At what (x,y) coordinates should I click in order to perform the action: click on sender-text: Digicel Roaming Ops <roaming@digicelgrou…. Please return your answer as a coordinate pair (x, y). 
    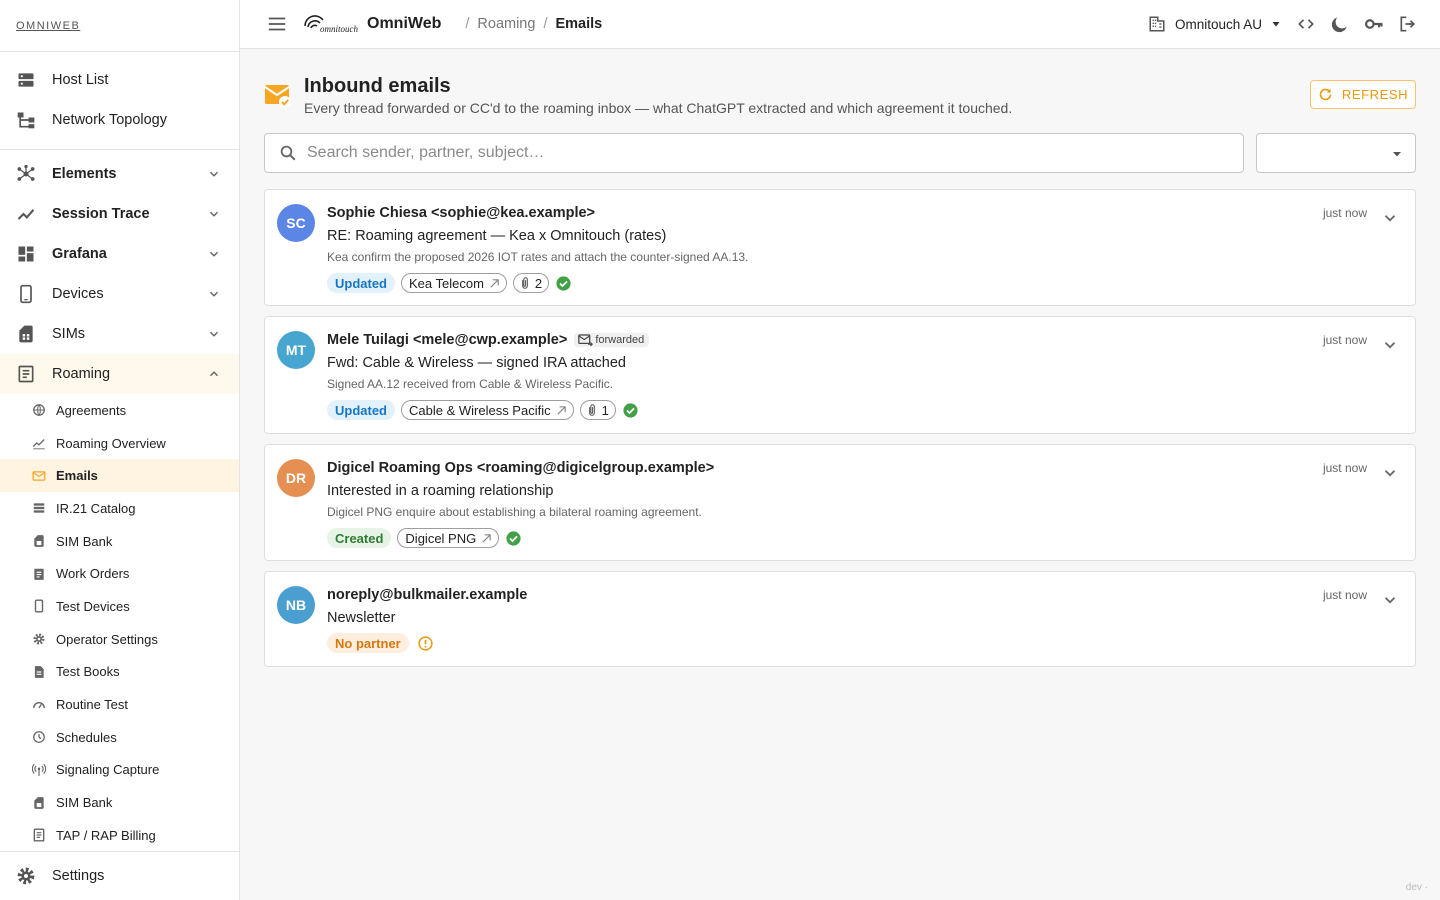
    Looking at the image, I should click on (521, 468).